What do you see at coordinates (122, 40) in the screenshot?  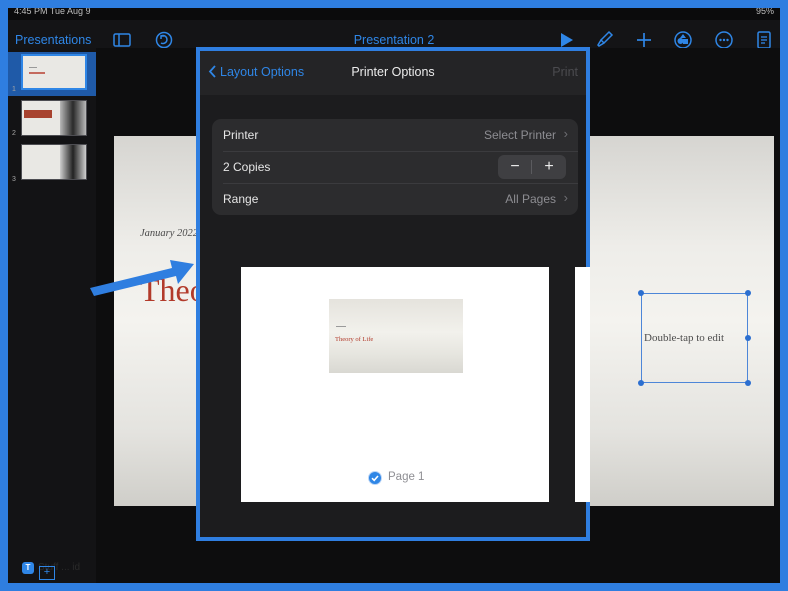 I see `sidebar-icon` at bounding box center [122, 40].